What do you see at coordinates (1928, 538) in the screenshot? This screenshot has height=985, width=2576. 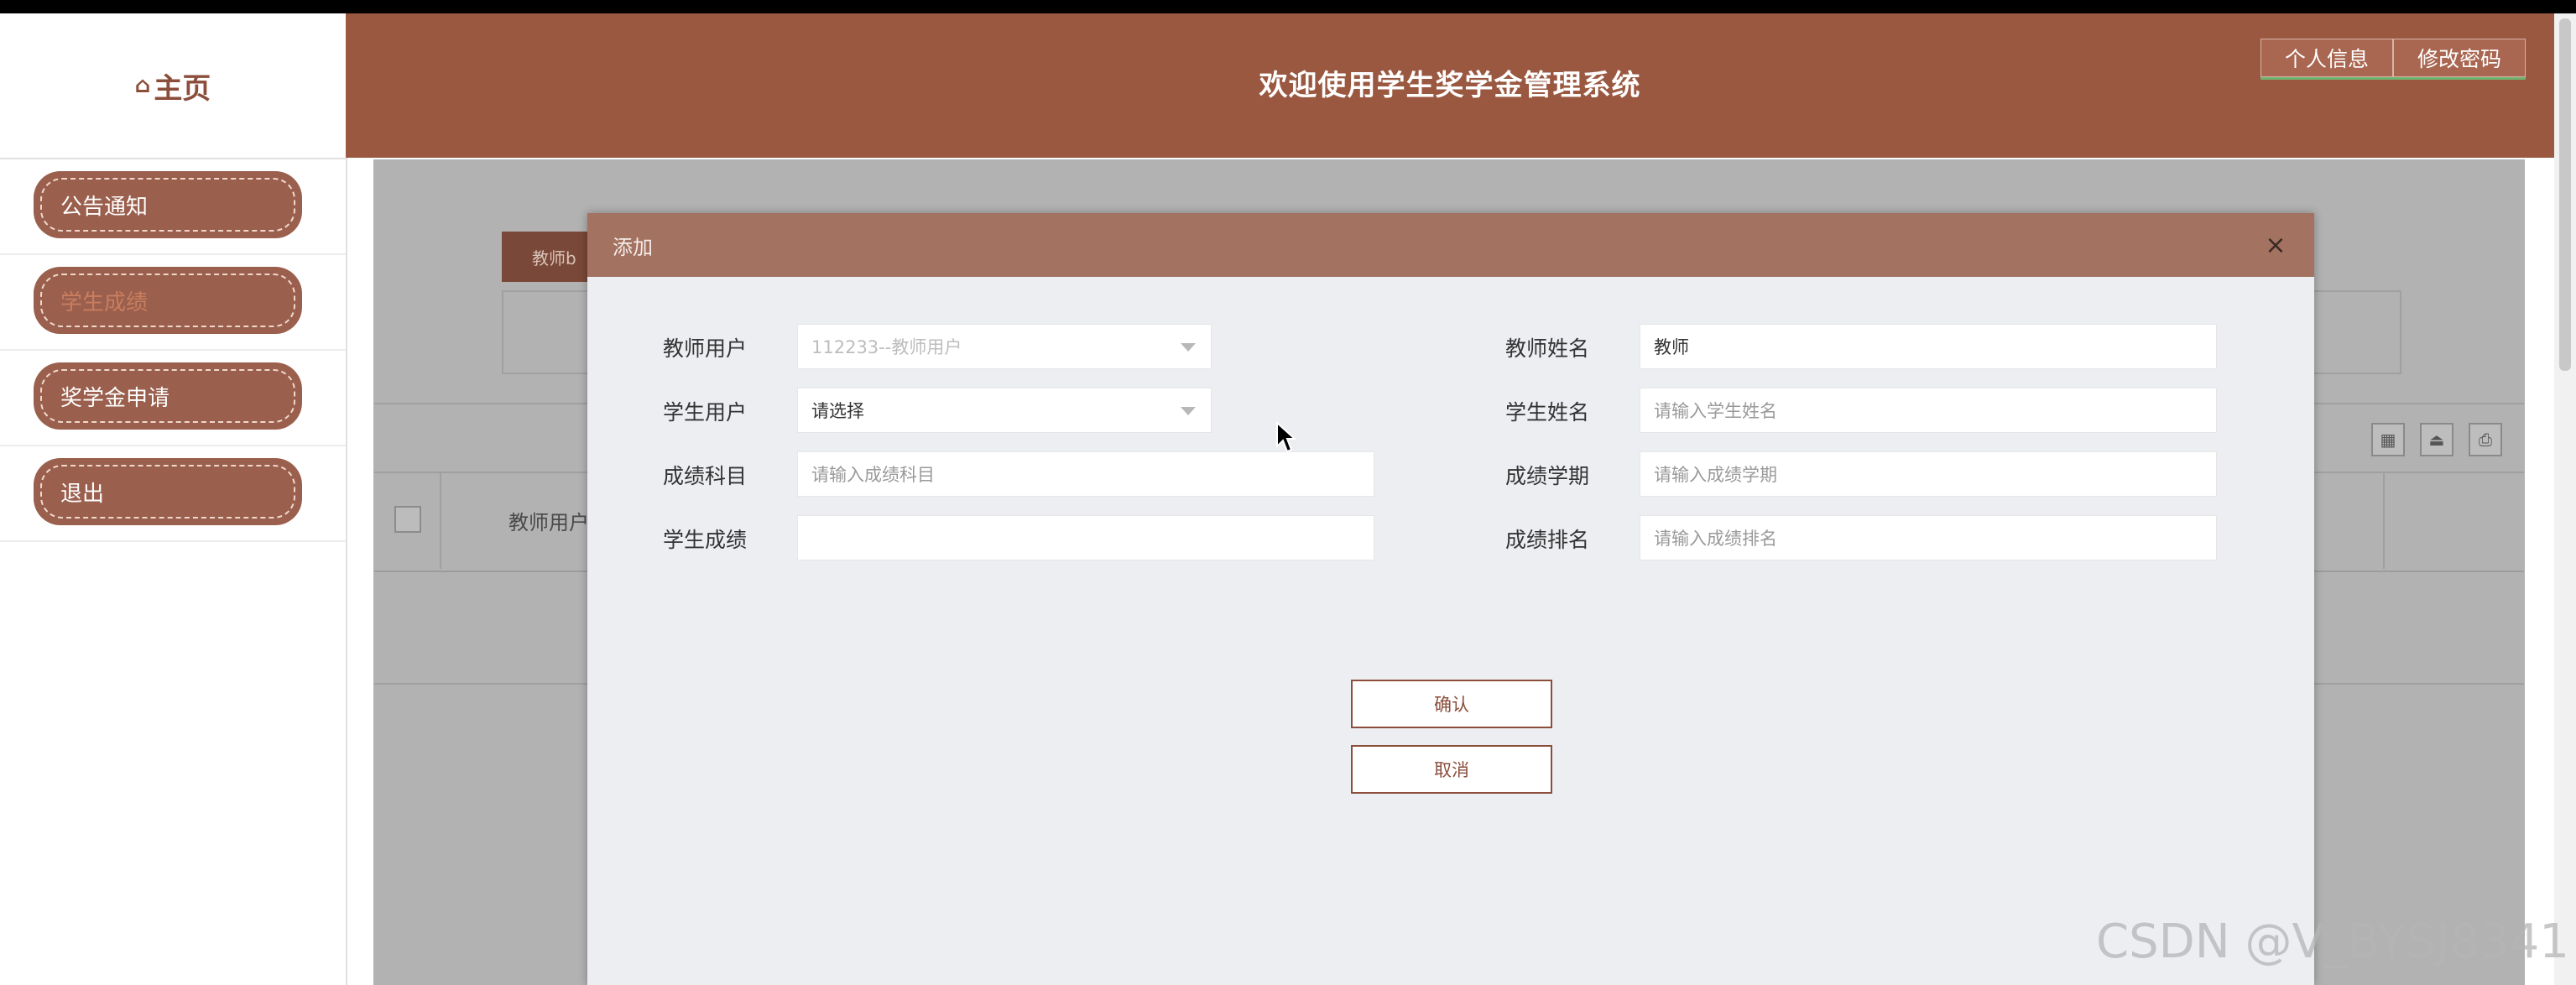 I see `rank-field: 请输入成绩排名` at bounding box center [1928, 538].